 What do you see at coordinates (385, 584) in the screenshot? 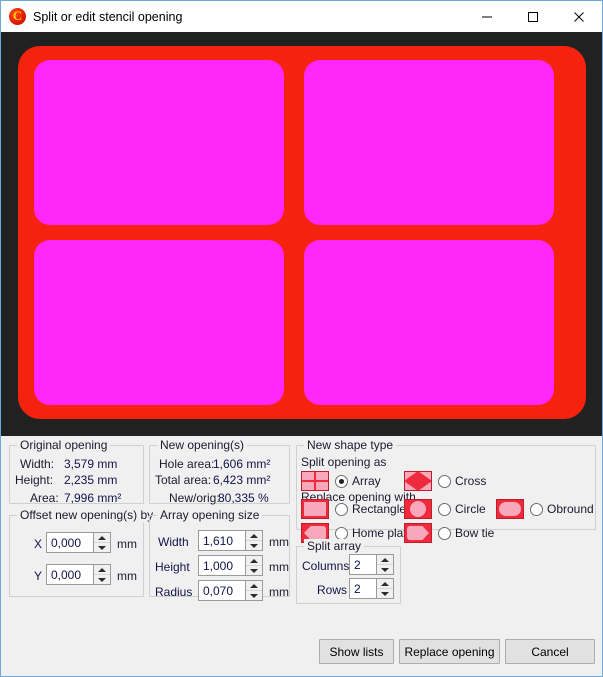
I see `rows-spin-up` at bounding box center [385, 584].